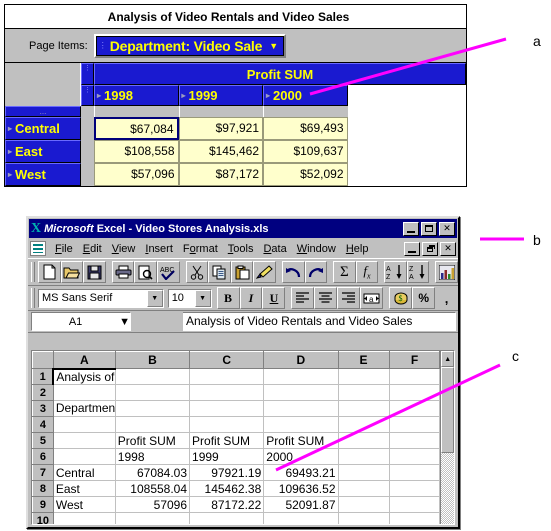 The width and height of the screenshot is (551, 531). What do you see at coordinates (411, 228) in the screenshot?
I see `minimize-button` at bounding box center [411, 228].